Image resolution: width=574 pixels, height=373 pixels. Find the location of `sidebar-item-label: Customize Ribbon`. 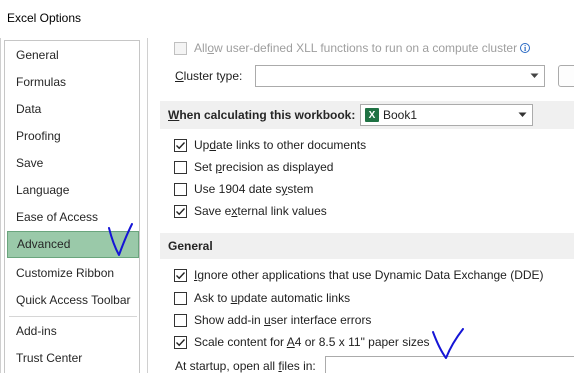

sidebar-item-label: Customize Ribbon is located at coordinates (65, 273).